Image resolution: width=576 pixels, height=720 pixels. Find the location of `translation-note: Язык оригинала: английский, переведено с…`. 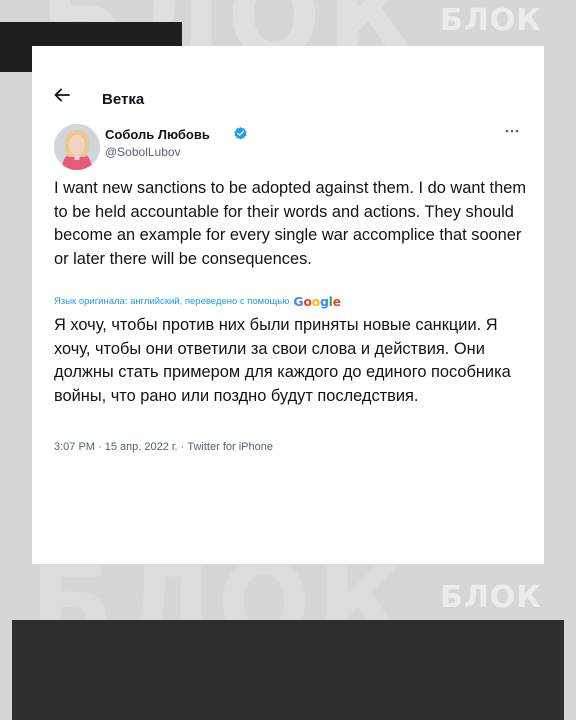

translation-note: Язык оригинала: английский, переведено с… is located at coordinates (197, 301).